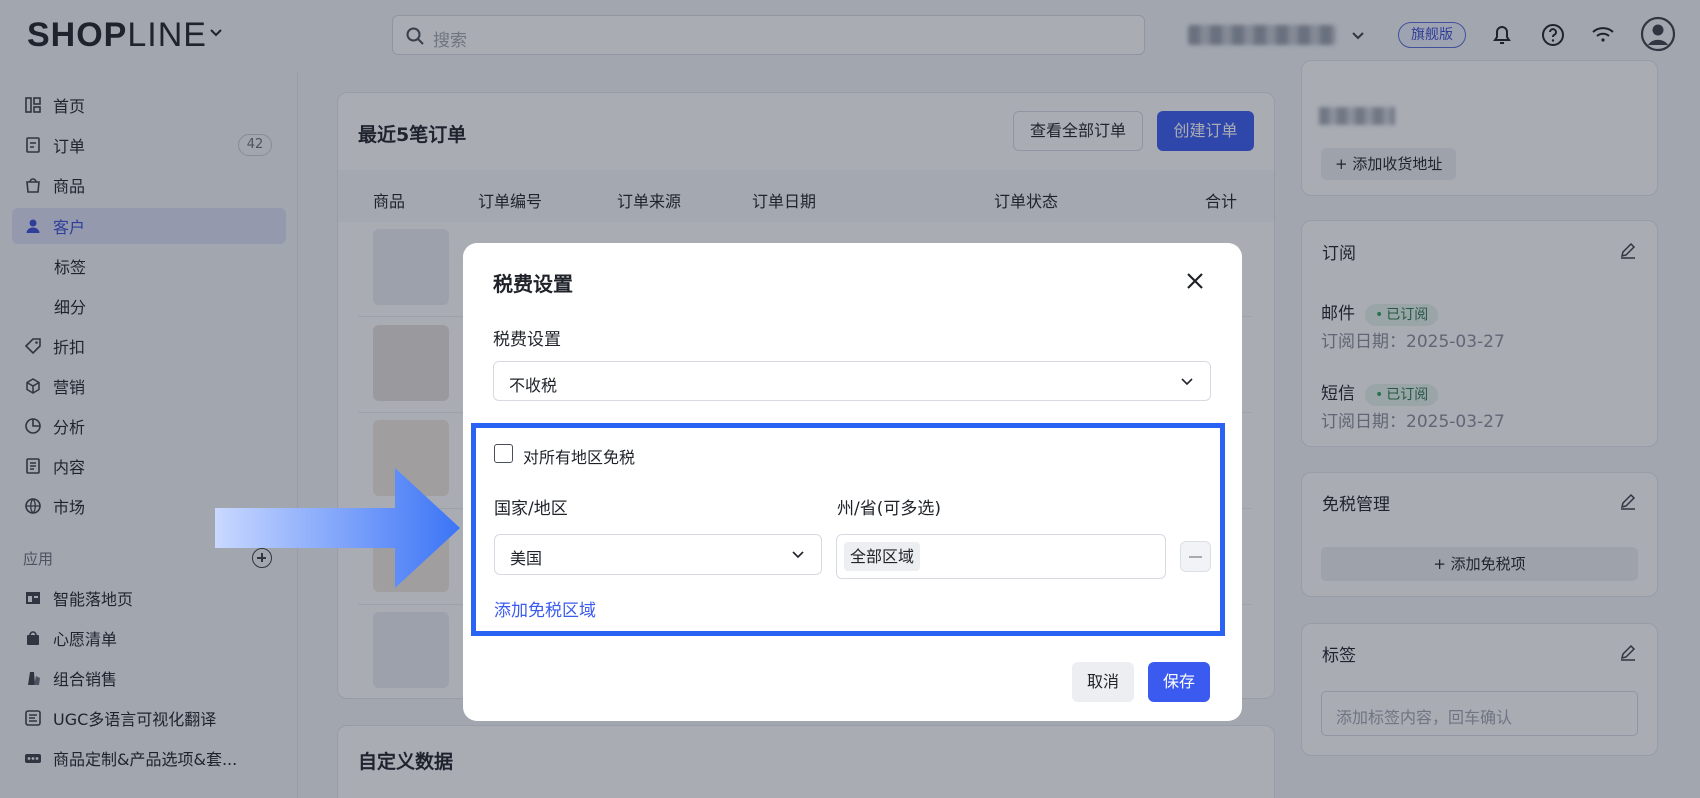 The height and width of the screenshot is (798, 1700). Describe the element at coordinates (1103, 682) in the screenshot. I see `cancel-button: 取消` at that location.